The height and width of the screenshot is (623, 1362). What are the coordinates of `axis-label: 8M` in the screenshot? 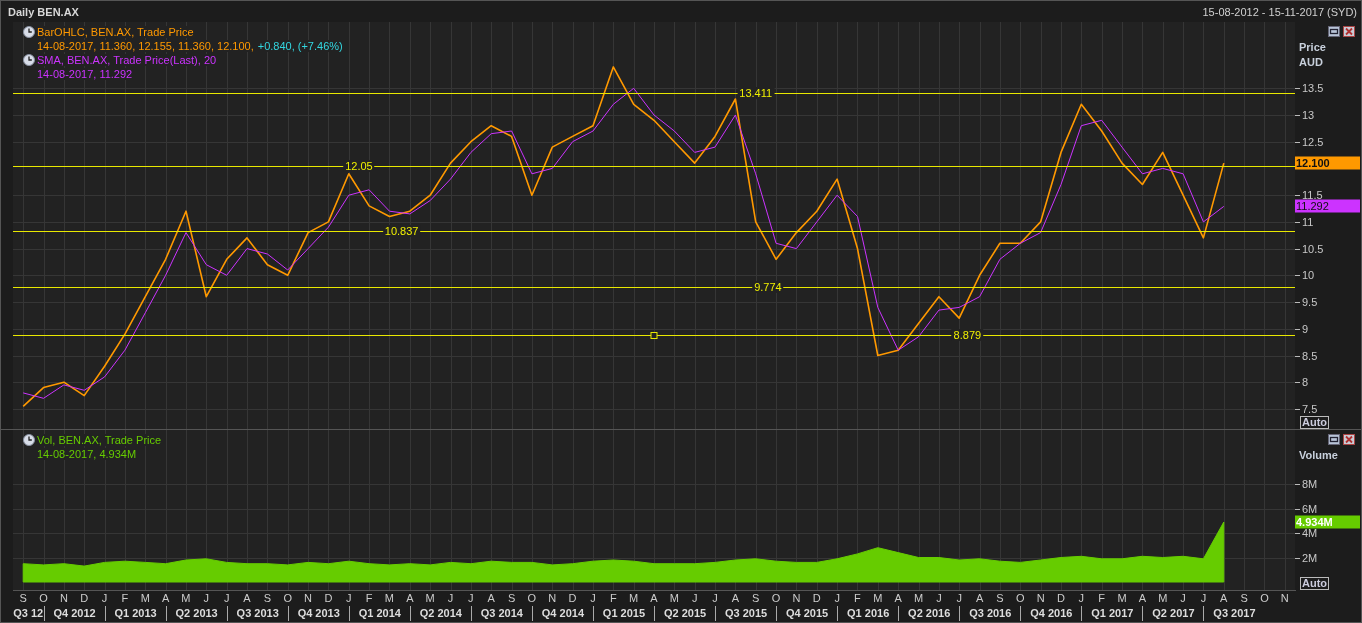 It's located at (1310, 484).